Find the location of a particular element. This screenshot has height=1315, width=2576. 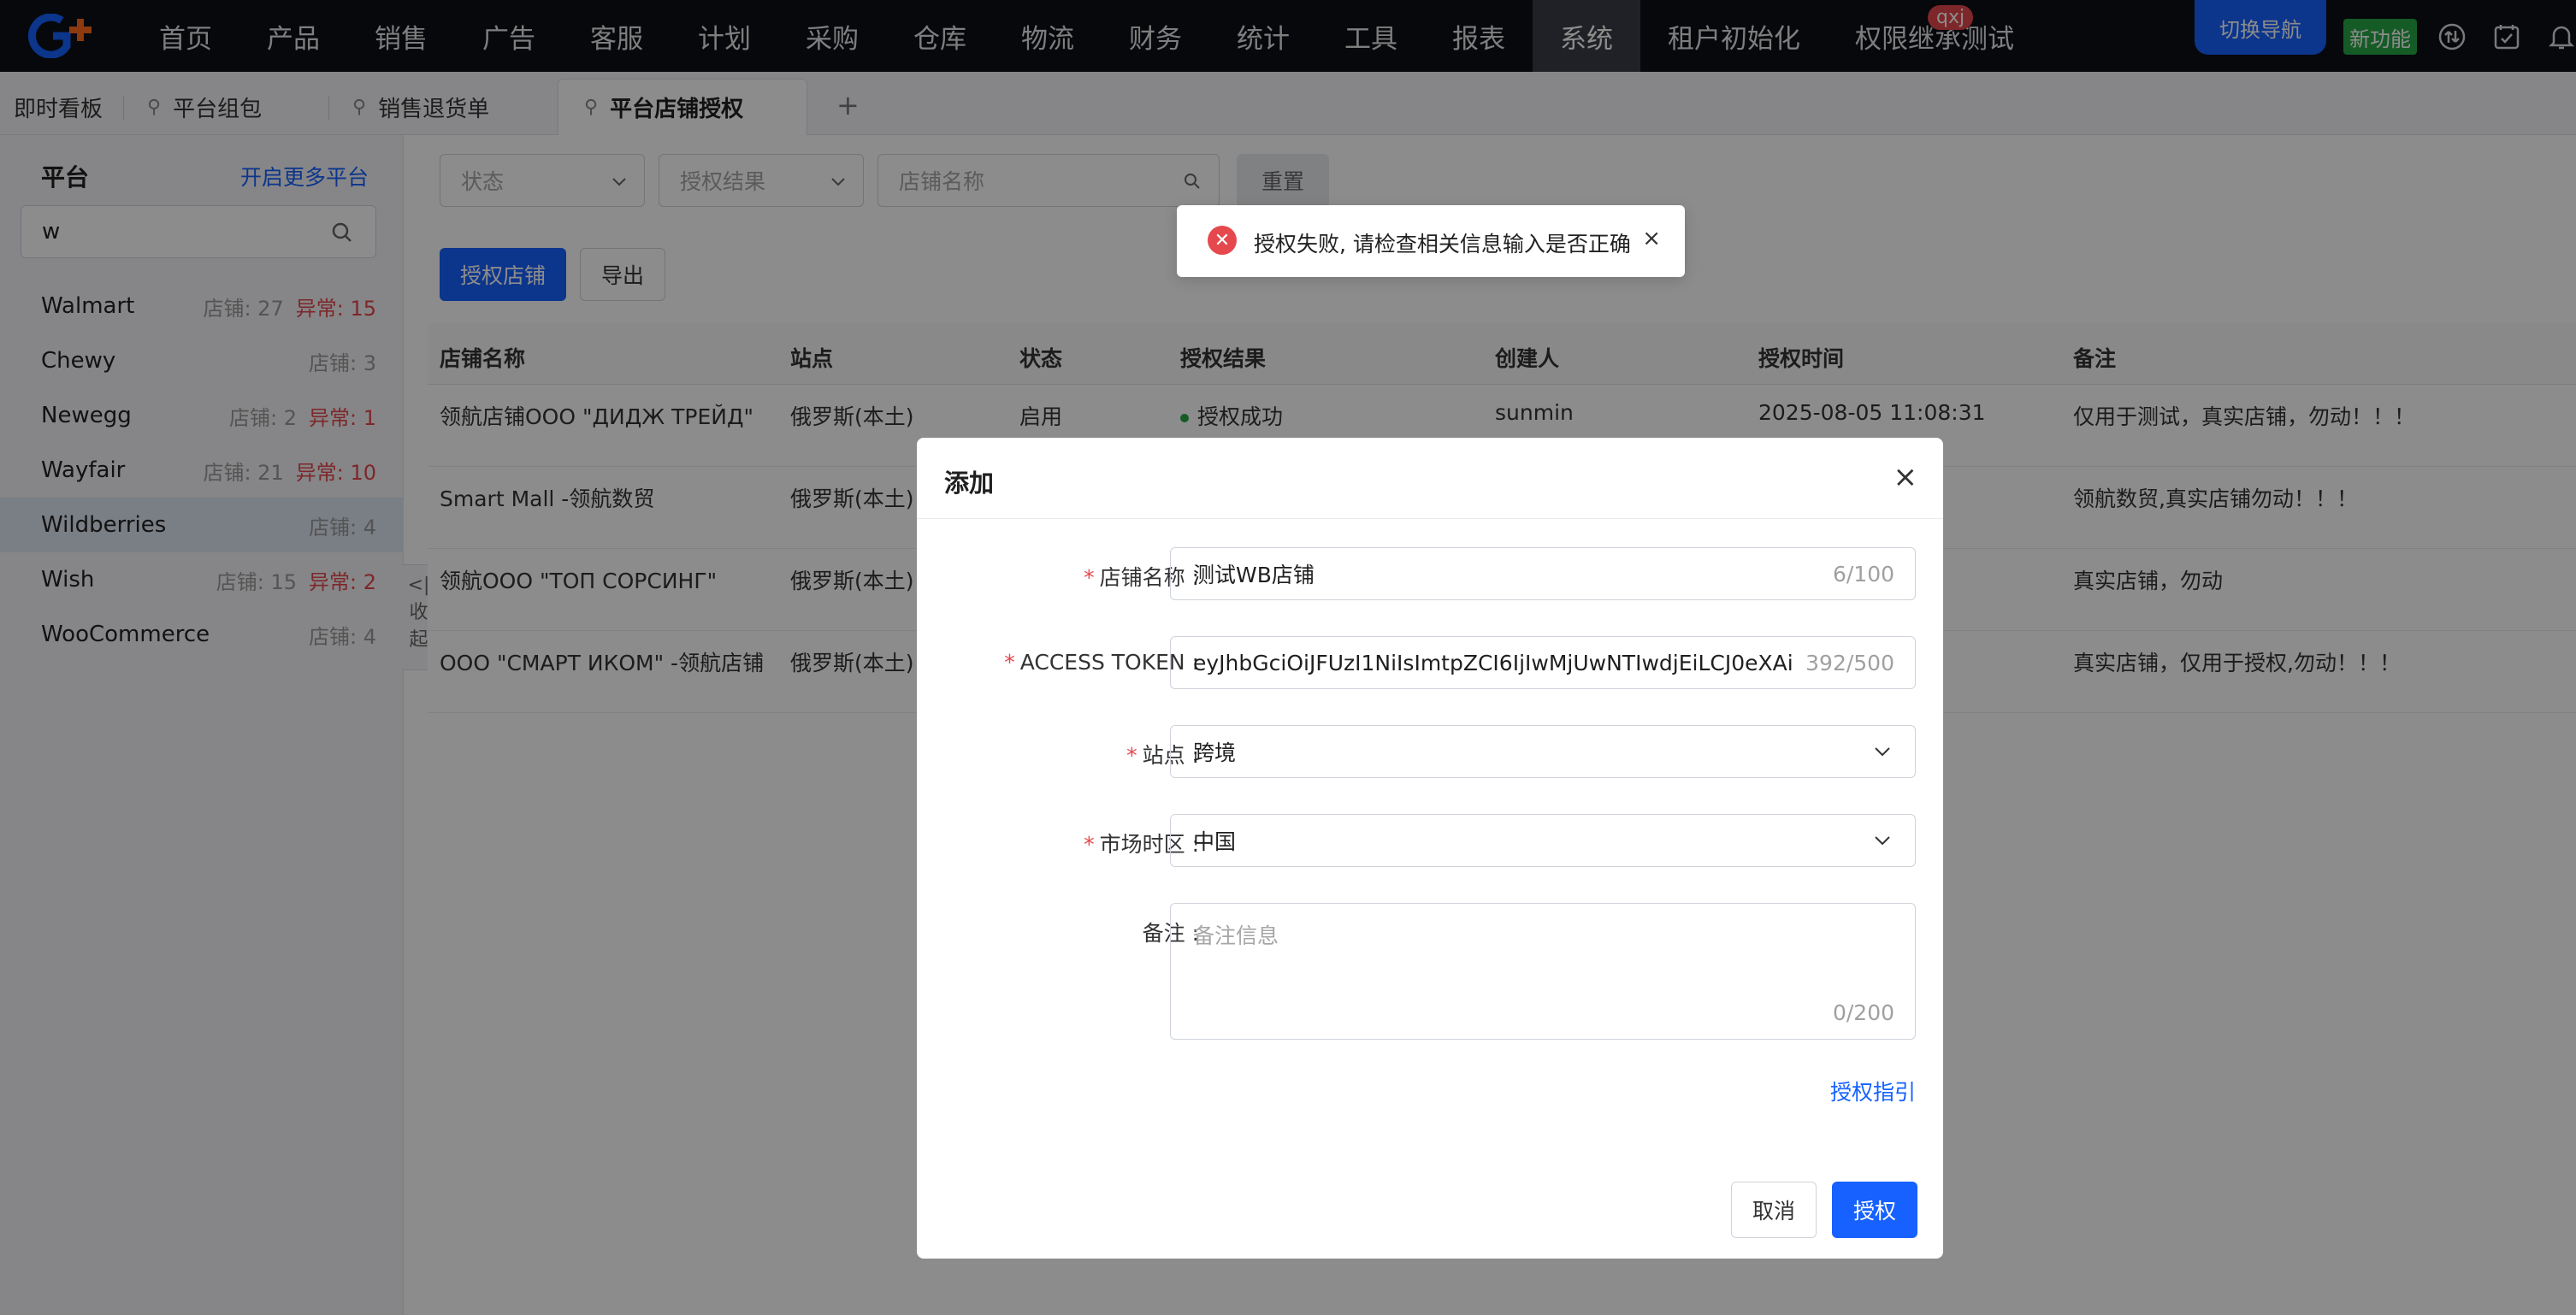

remark-textarea: 备注信息 0/200 is located at coordinates (1543, 971).